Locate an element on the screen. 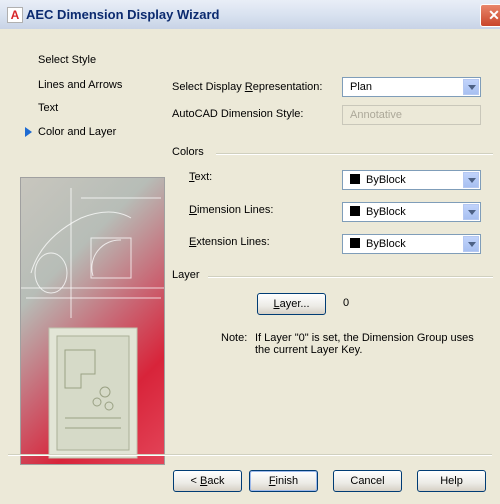 This screenshot has height=504, width=500. dimension-lines-color-label: Dimension Lines: is located at coordinates (231, 210).